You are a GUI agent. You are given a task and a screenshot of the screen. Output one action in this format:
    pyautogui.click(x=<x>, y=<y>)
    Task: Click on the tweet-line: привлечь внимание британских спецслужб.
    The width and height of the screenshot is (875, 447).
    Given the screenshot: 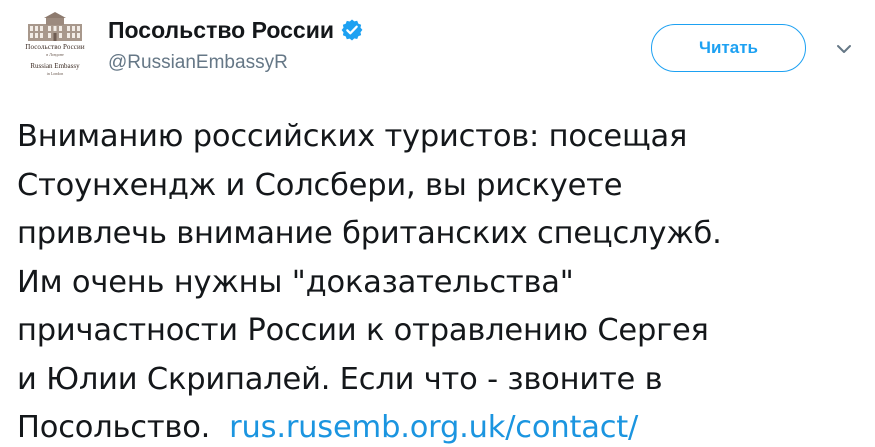 What is the action you would take?
    pyautogui.click(x=369, y=233)
    